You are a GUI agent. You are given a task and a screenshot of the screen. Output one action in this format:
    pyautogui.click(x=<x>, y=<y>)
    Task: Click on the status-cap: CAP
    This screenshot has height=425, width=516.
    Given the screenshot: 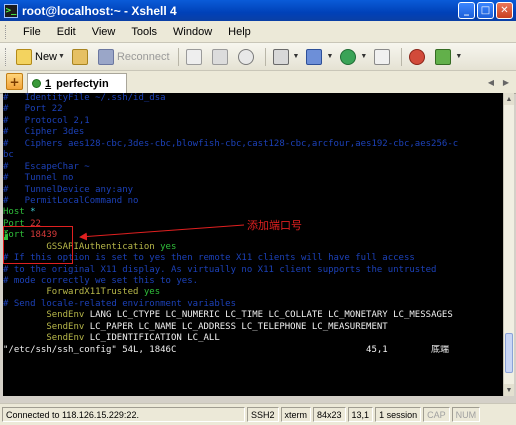 What is the action you would take?
    pyautogui.click(x=436, y=414)
    